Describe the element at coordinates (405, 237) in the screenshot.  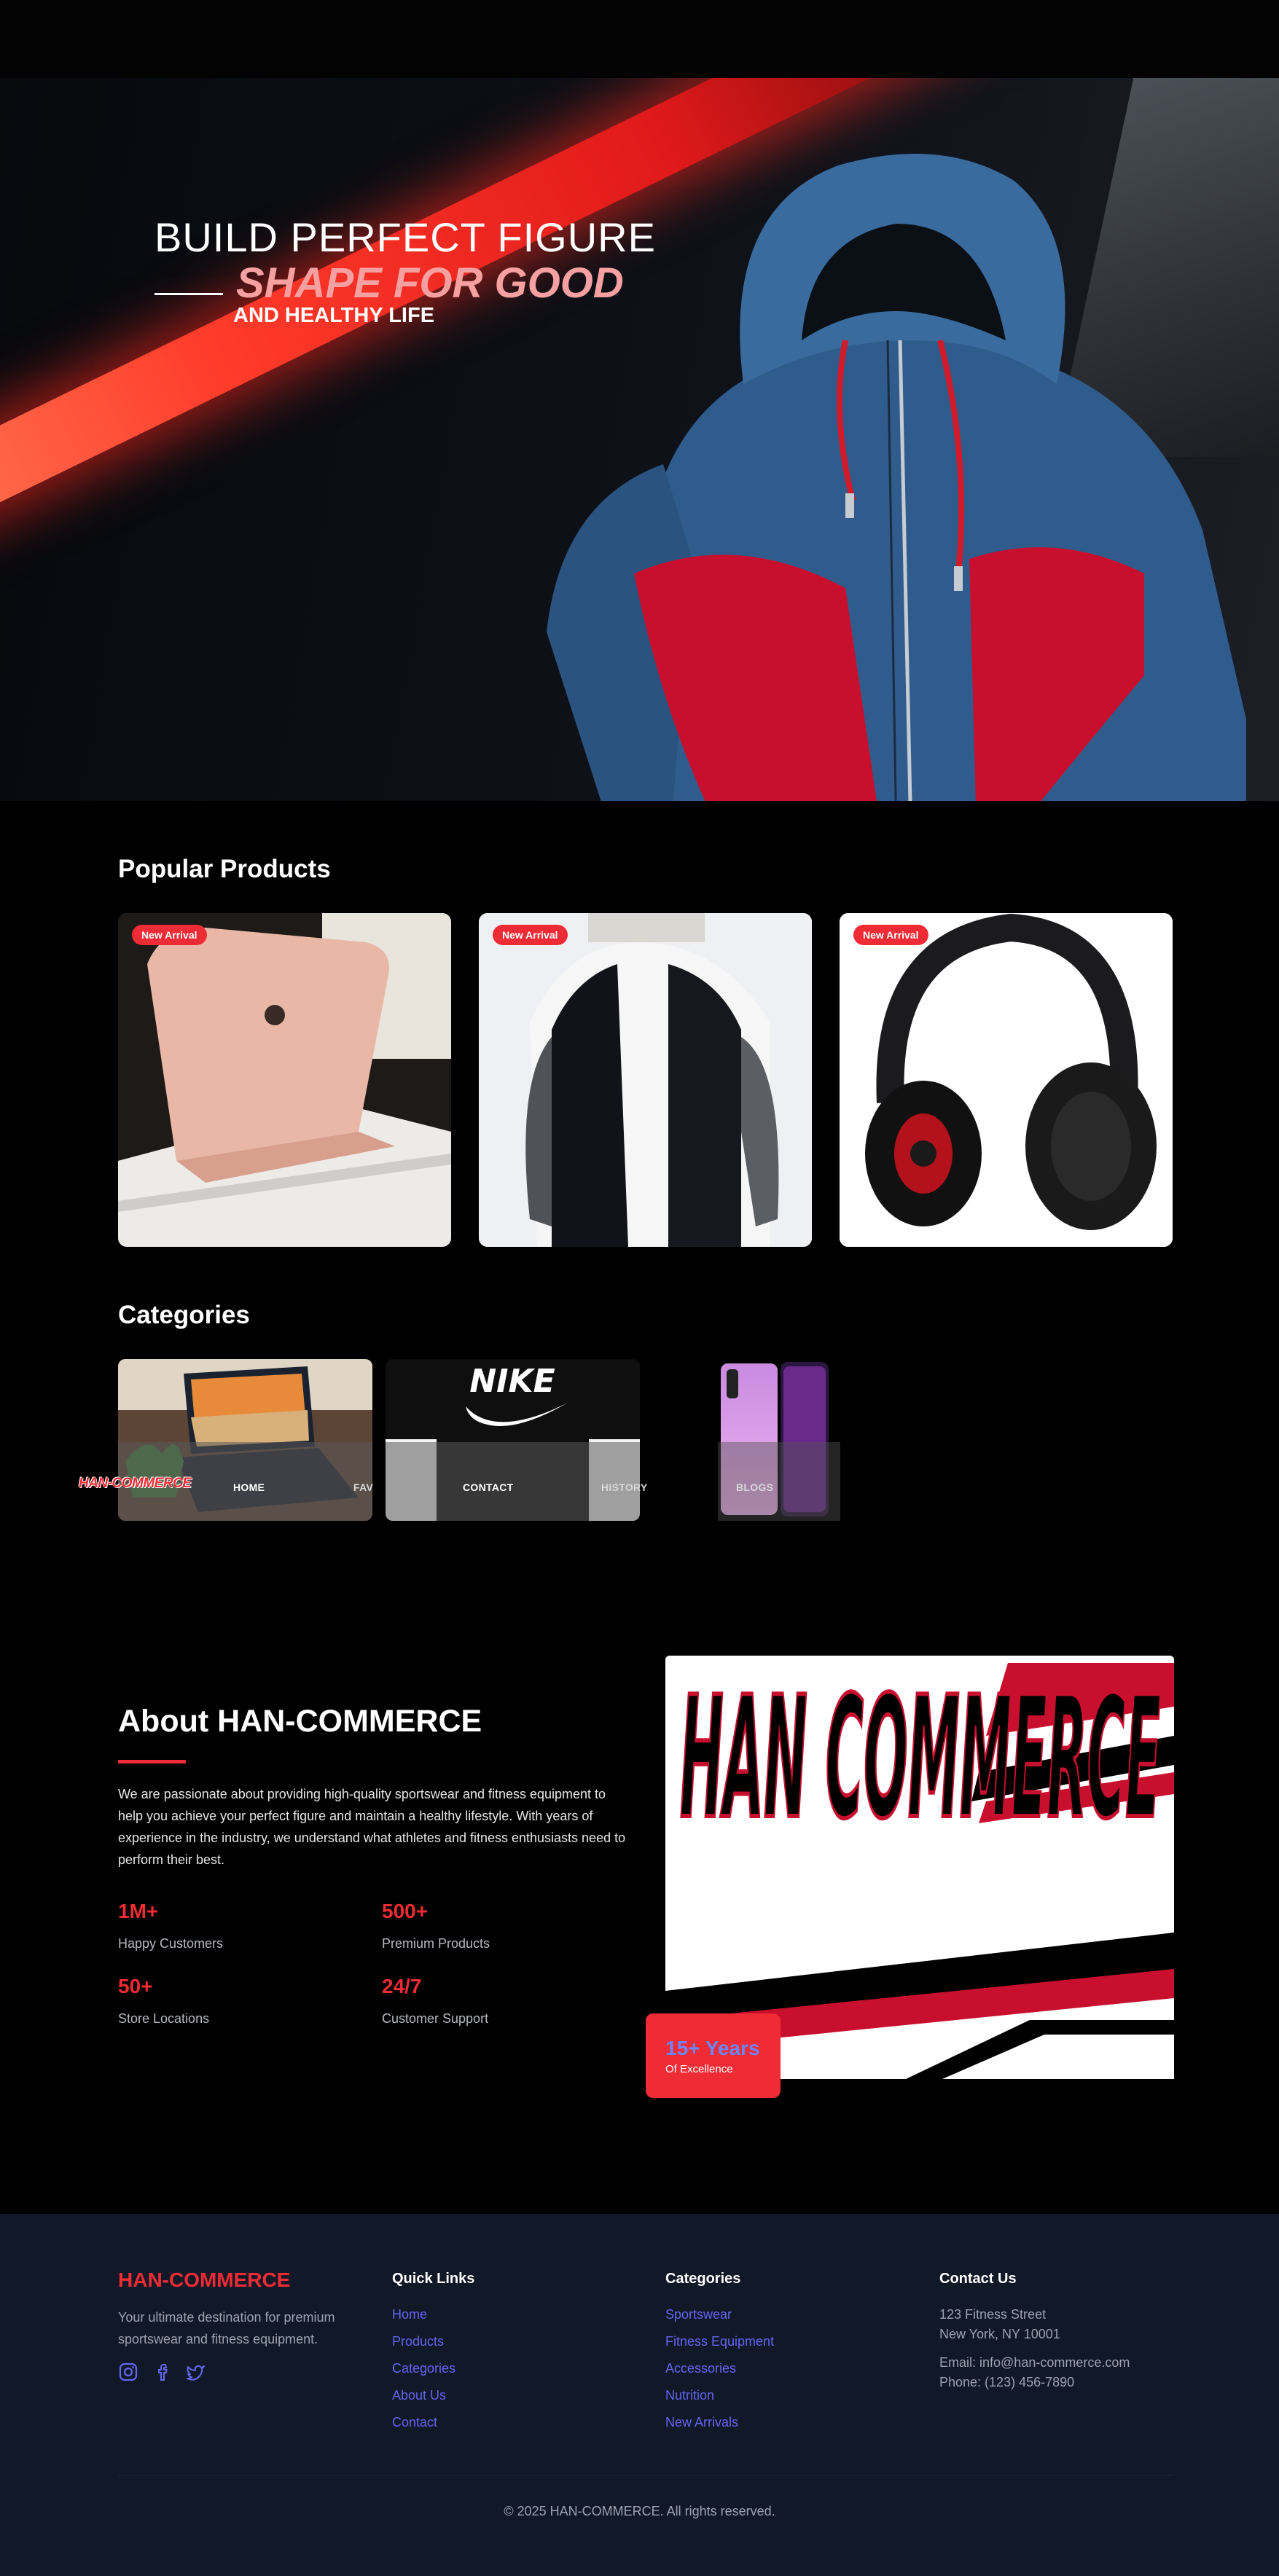
I see `hero-headline: BUILD PERFECT FIGURE` at that location.